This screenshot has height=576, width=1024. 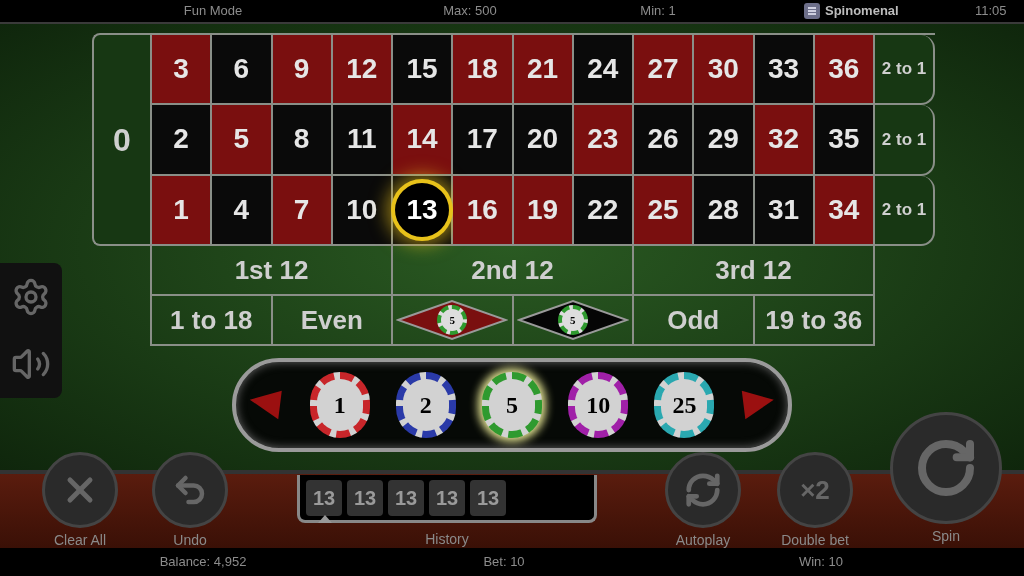 What do you see at coordinates (182, 140) in the screenshot?
I see `number-cell: 2` at bounding box center [182, 140].